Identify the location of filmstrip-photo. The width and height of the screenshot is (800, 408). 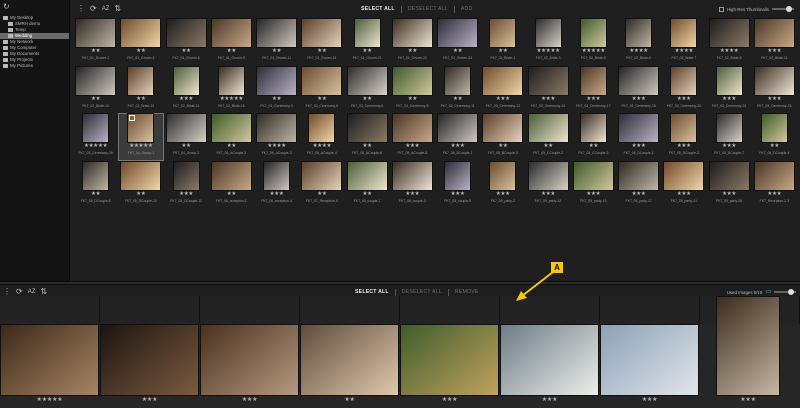
(249, 360).